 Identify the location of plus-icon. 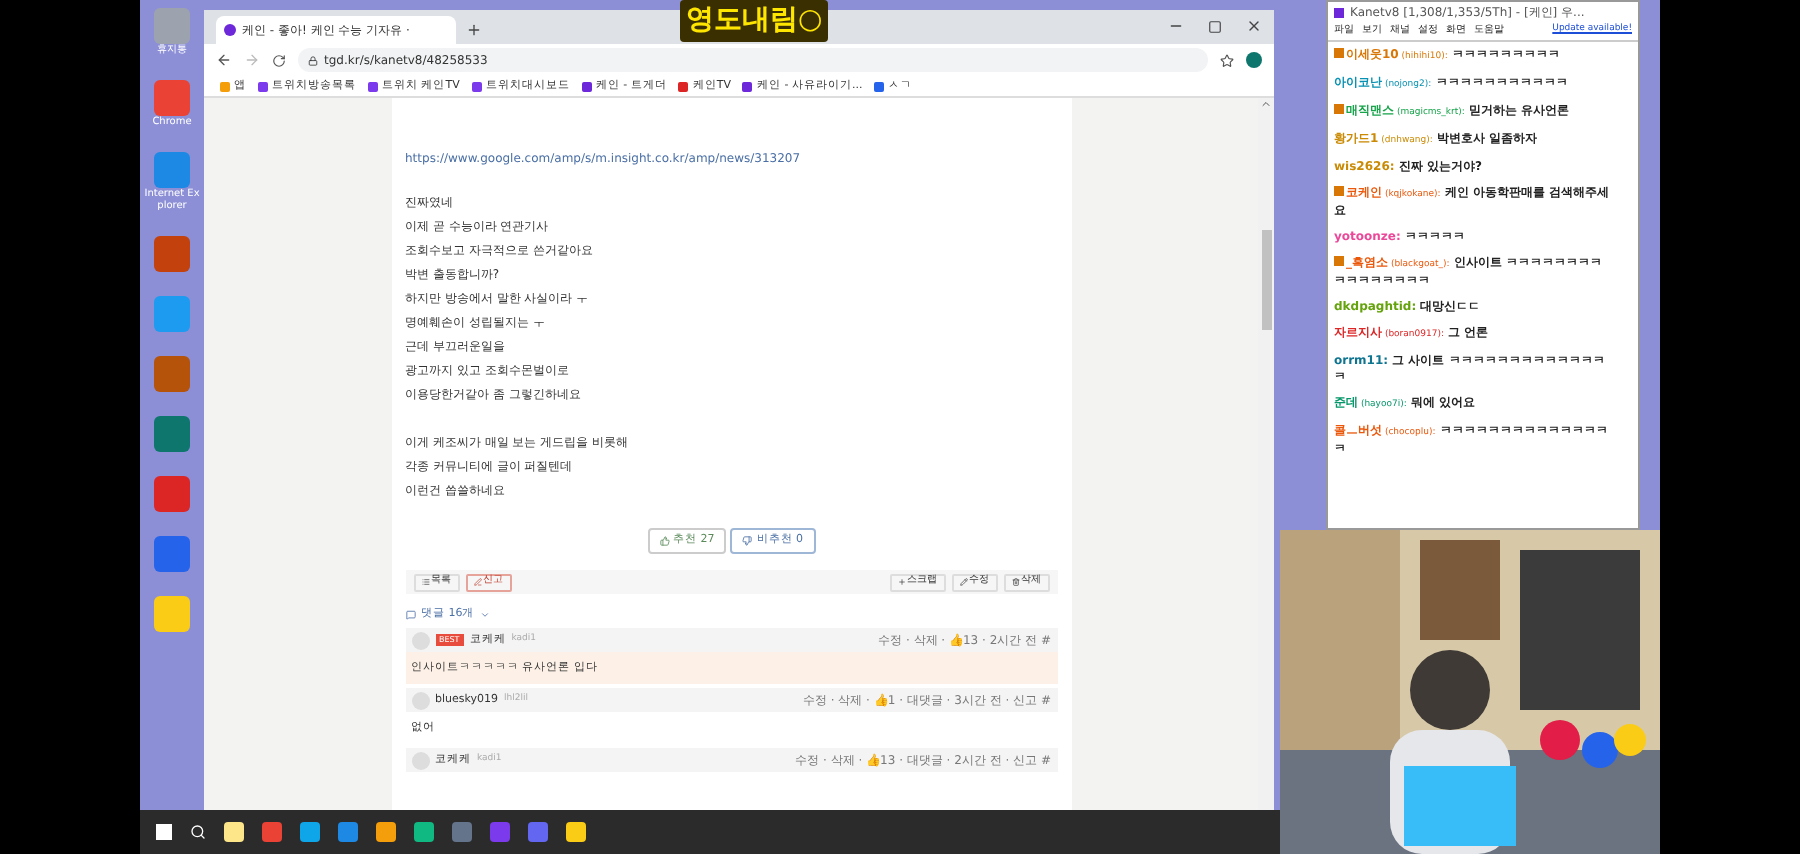
(901, 582).